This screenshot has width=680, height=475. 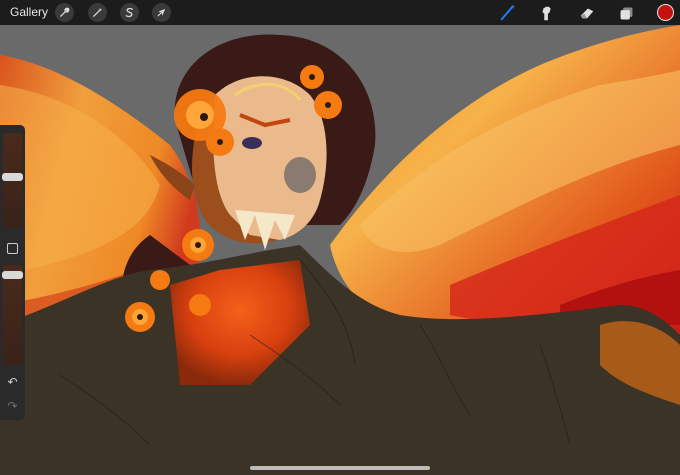 What do you see at coordinates (340, 12) in the screenshot?
I see `top-toolbar: Gallery` at bounding box center [340, 12].